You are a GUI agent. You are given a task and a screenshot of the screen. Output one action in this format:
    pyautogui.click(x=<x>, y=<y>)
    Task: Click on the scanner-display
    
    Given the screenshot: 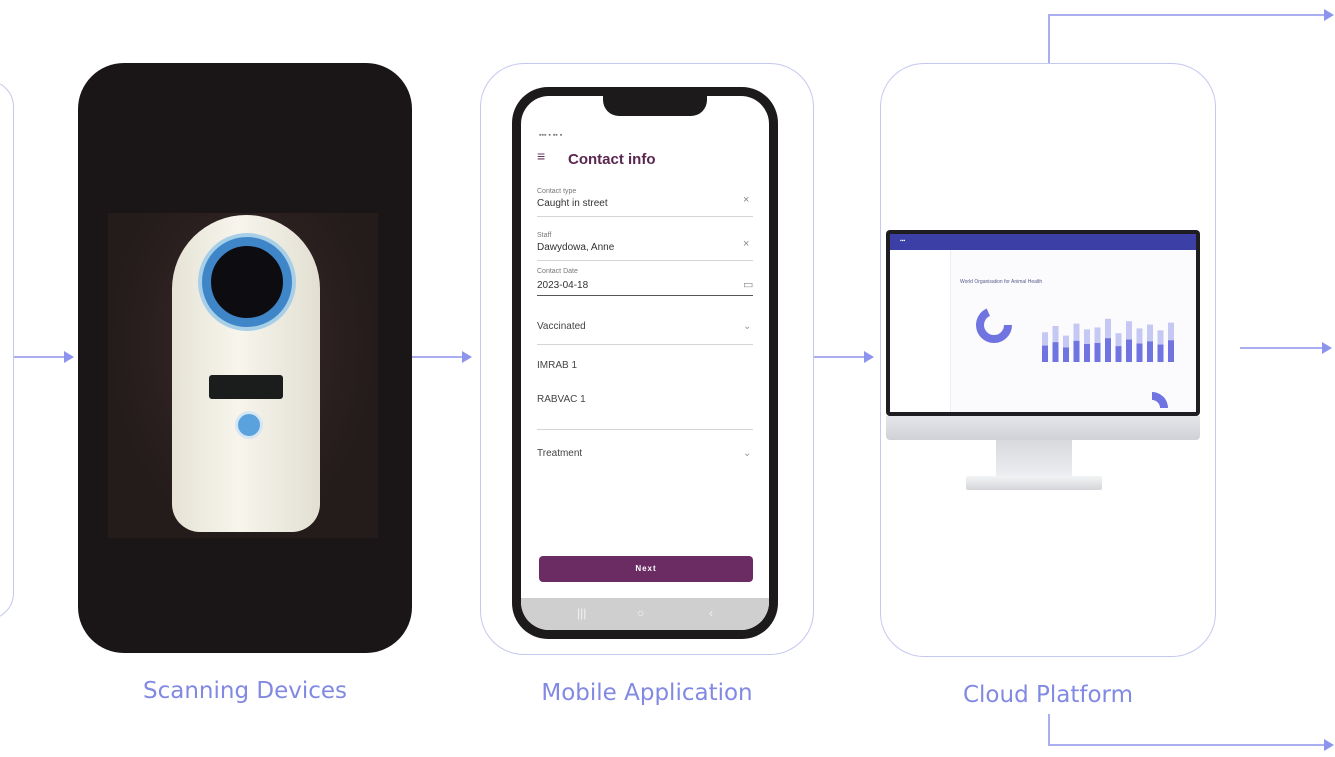 What is the action you would take?
    pyautogui.click(x=246, y=387)
    